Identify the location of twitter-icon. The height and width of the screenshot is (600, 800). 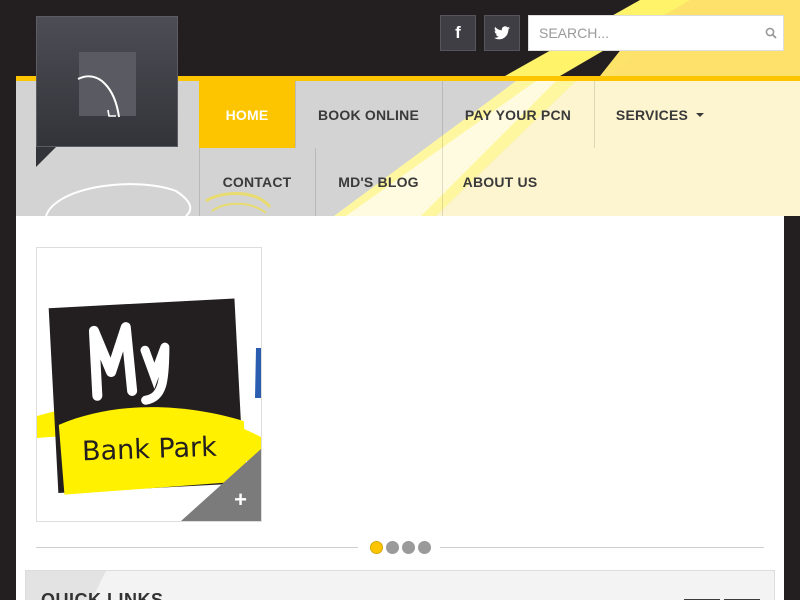
(502, 33).